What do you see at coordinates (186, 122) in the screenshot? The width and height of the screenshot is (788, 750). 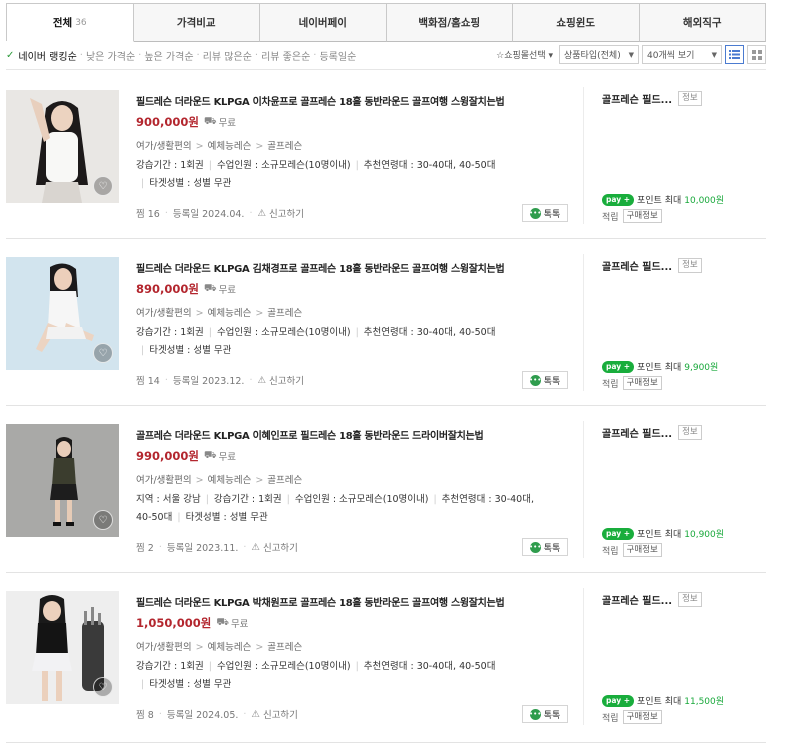 I see `price-line: 900,000원 ⛟ 무료` at bounding box center [186, 122].